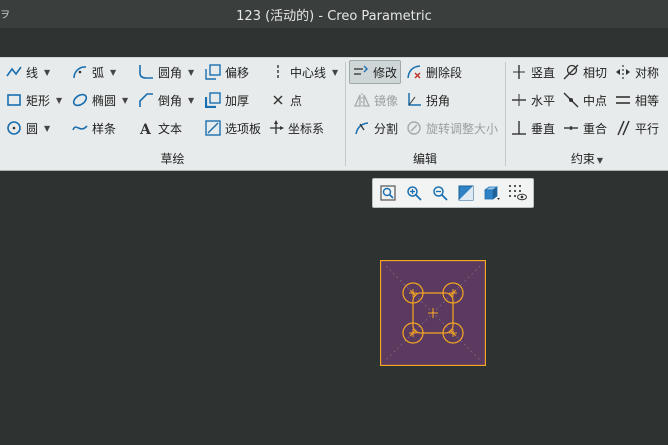  What do you see at coordinates (424, 159) in the screenshot?
I see `edit-group-title: 编辑` at bounding box center [424, 159].